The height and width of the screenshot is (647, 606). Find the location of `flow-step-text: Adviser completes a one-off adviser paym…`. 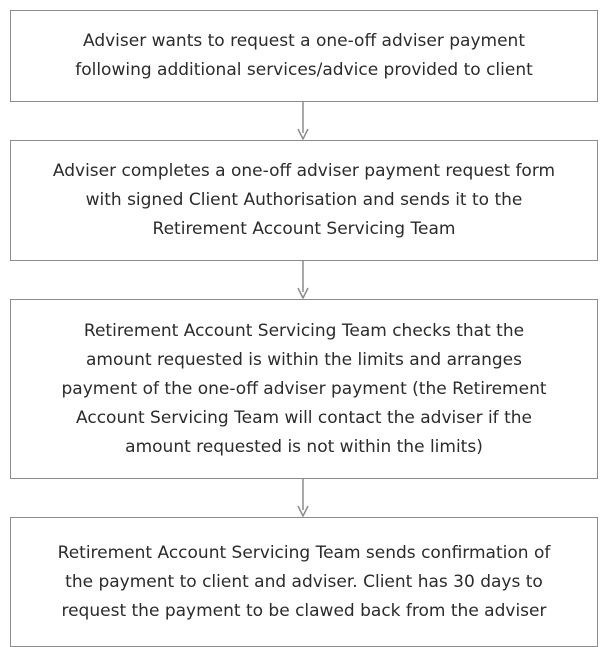

flow-step-text: Adviser completes a one-off adviser paym… is located at coordinates (304, 200).